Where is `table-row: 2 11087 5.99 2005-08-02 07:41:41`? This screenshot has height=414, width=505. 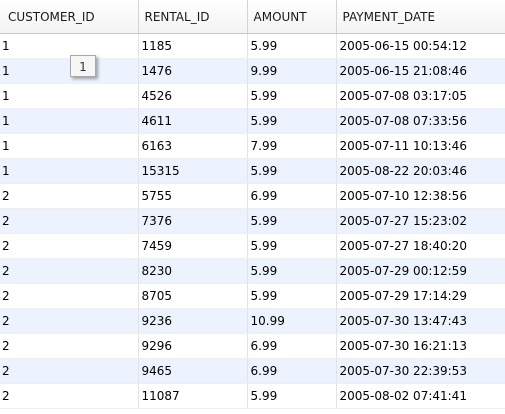 table-row: 2 11087 5.99 2005-08-02 07:41:41 is located at coordinates (252, 396).